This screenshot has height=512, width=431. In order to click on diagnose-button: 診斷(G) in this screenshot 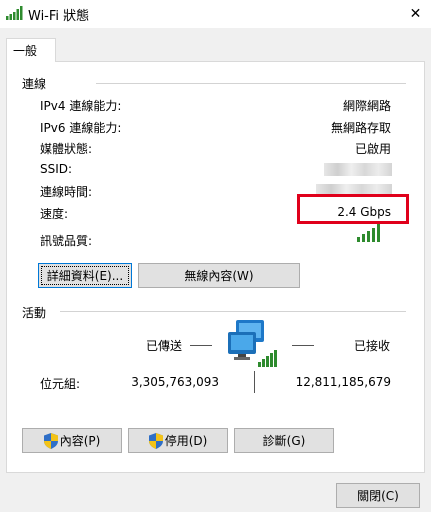, I will do `click(284, 440)`.